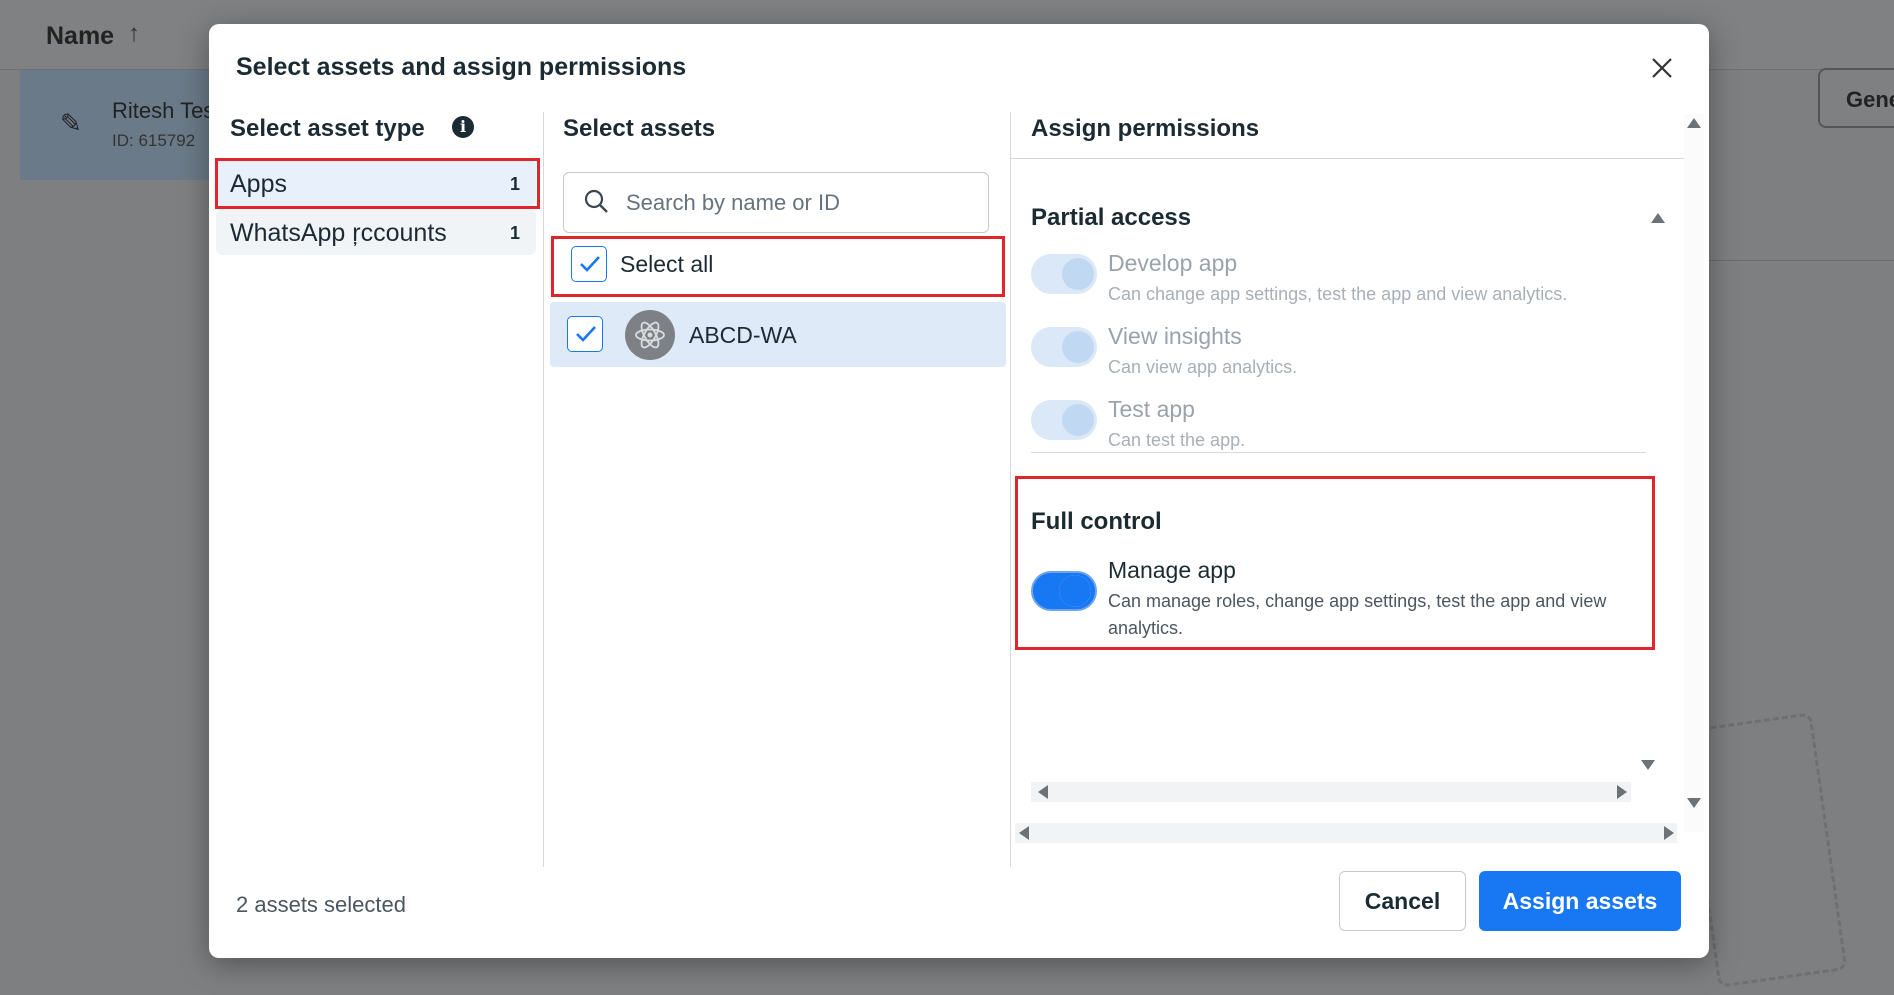  Describe the element at coordinates (1173, 263) in the screenshot. I see `permission-title: Develop app` at that location.